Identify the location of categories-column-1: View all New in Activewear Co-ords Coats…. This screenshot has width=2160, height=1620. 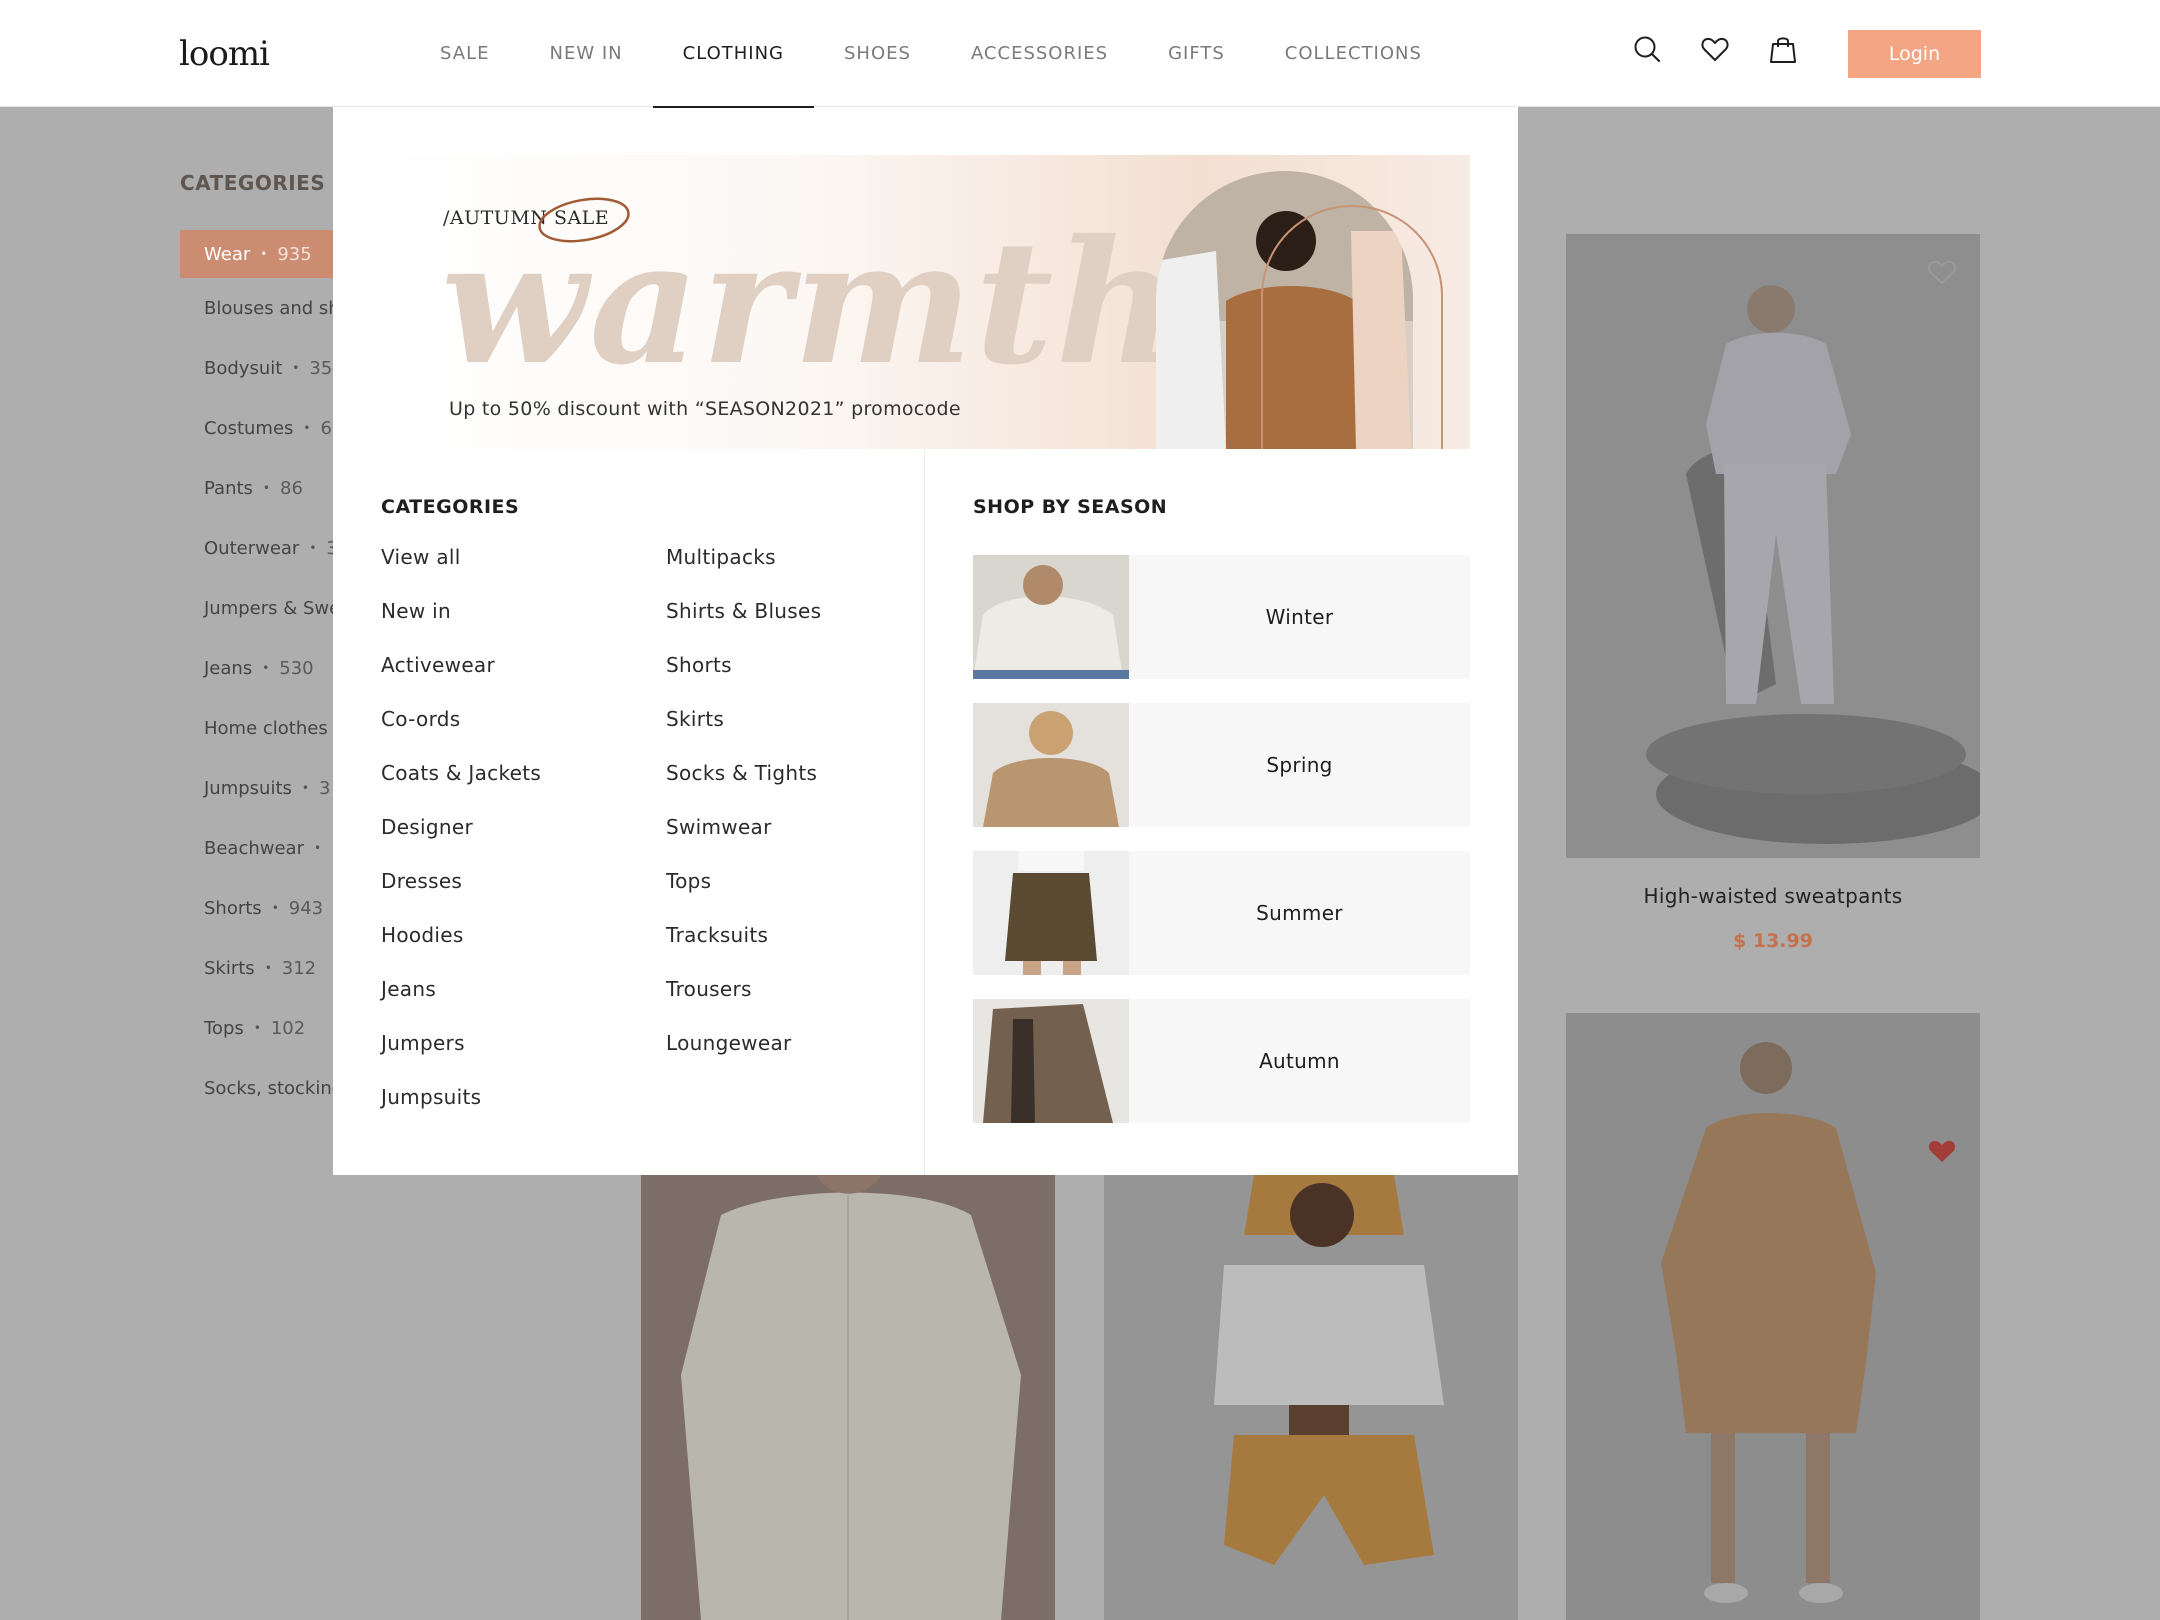
(461, 840).